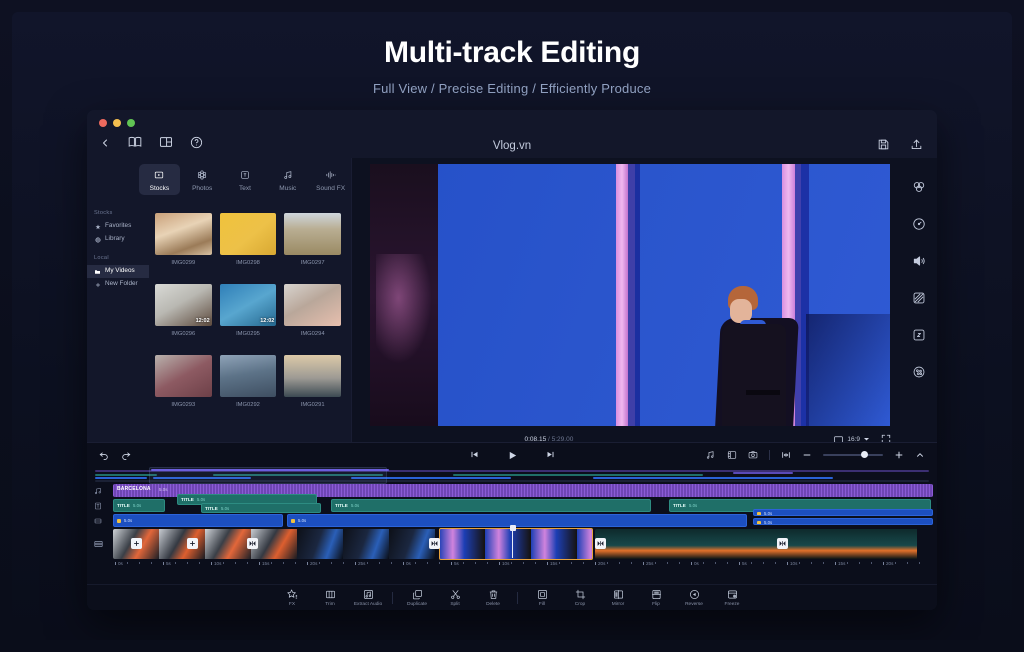 The image size is (1024, 652). What do you see at coordinates (916, 144) in the screenshot?
I see `export-icon` at bounding box center [916, 144].